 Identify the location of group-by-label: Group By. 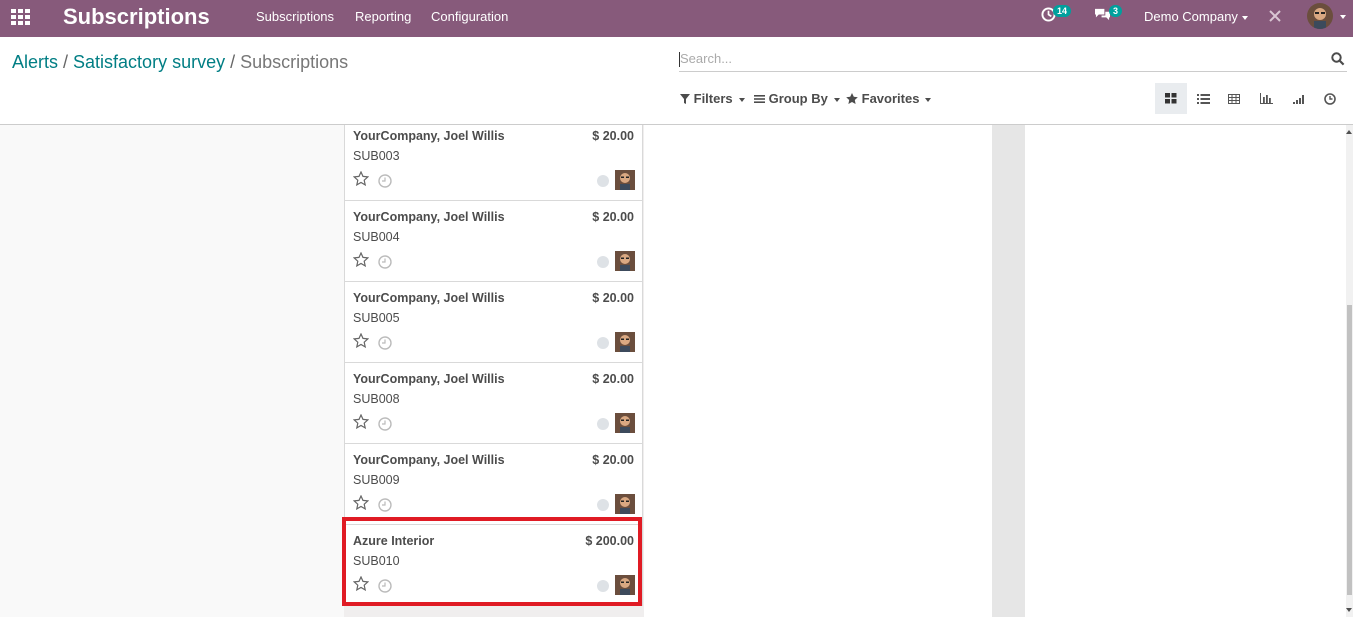
(798, 98).